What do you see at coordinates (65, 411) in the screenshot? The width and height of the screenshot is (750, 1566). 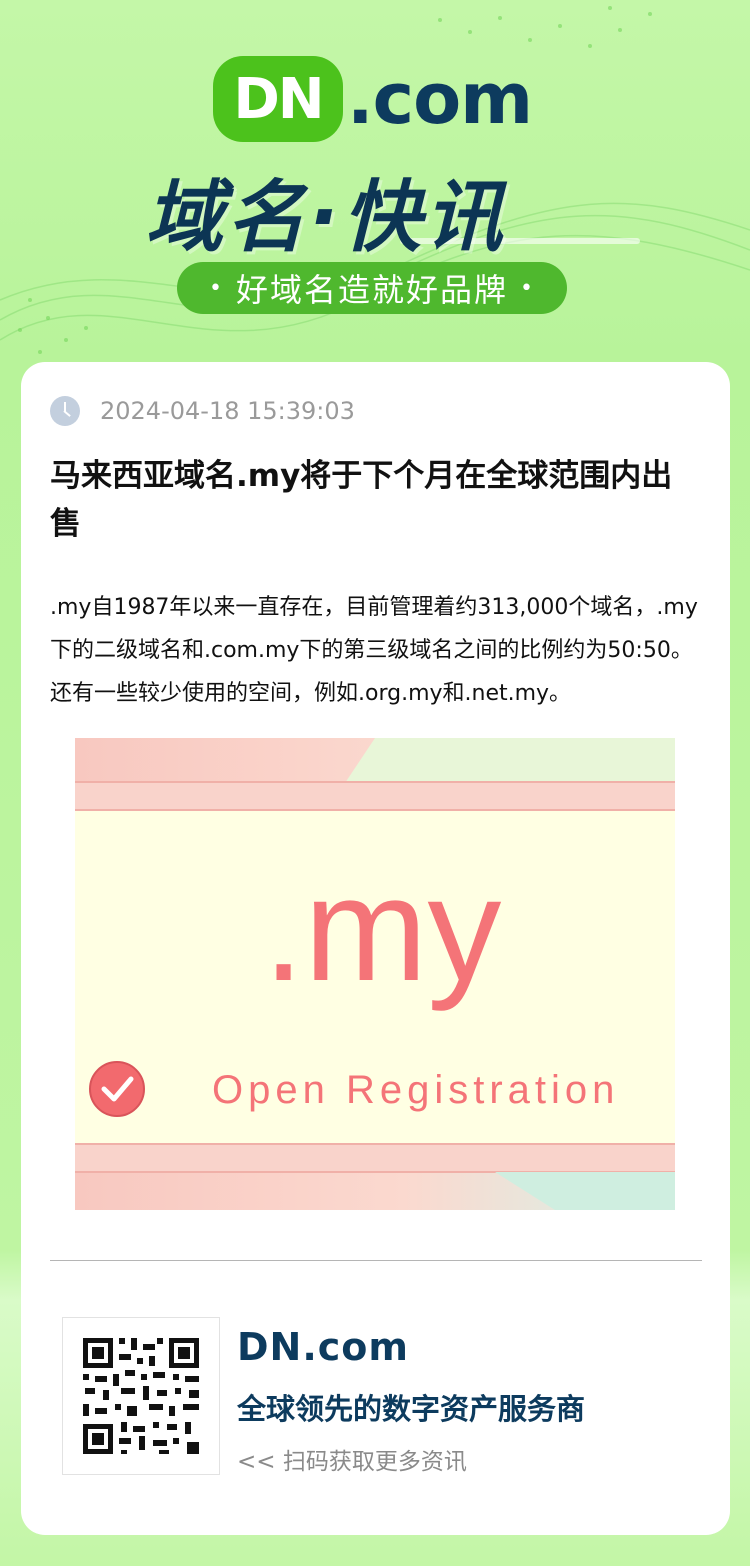 I see `clock-icon` at bounding box center [65, 411].